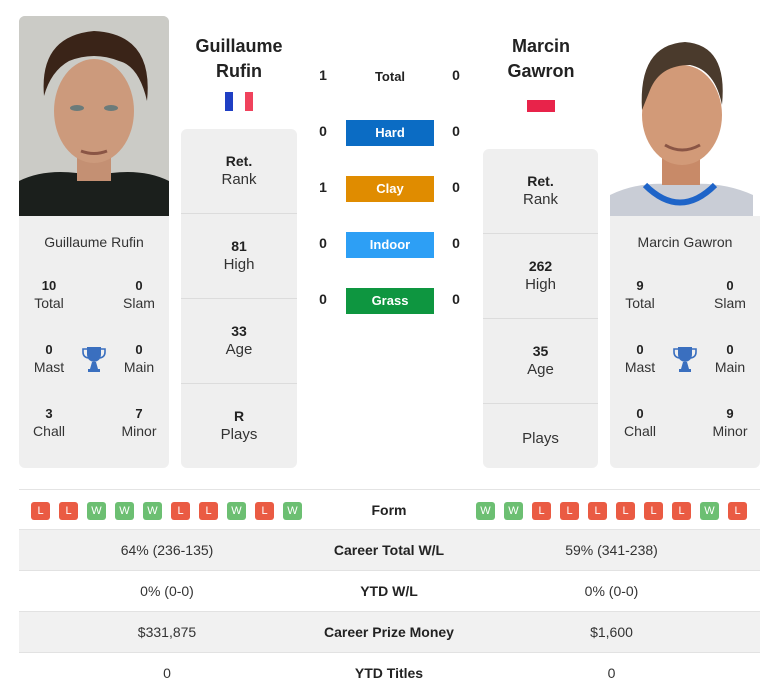  What do you see at coordinates (323, 75) in the screenshot?
I see `h2h-total-left: 1` at bounding box center [323, 75].